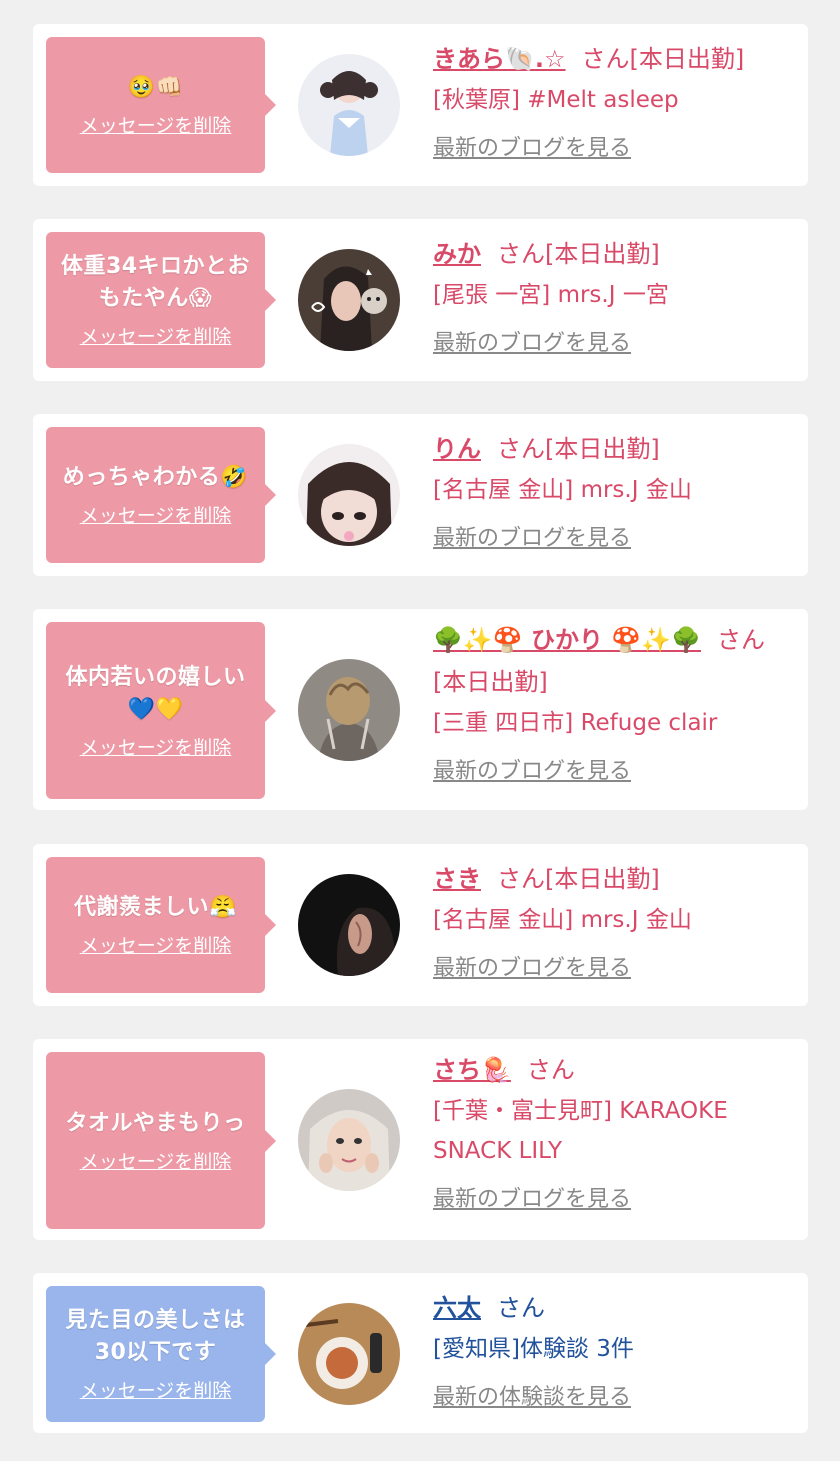 This screenshot has width=840, height=1461. Describe the element at coordinates (155, 1336) in the screenshot. I see `message-text: 見た目の美しさは30以下です` at that location.